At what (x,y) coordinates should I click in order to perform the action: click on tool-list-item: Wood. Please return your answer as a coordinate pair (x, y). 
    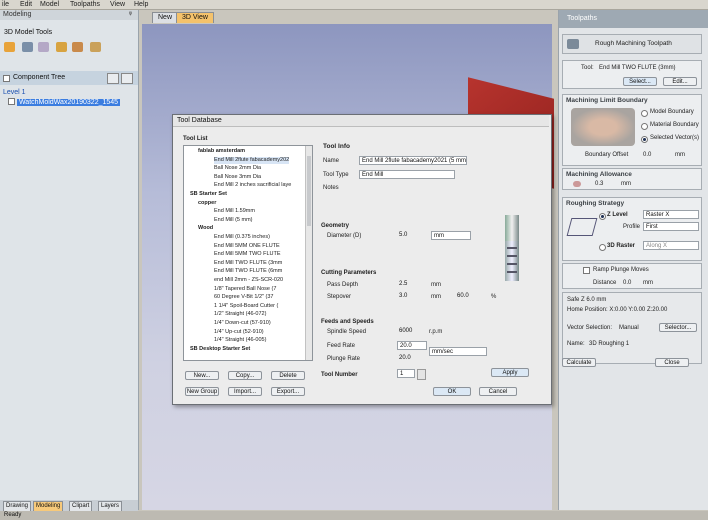
    Looking at the image, I should click on (205, 228).